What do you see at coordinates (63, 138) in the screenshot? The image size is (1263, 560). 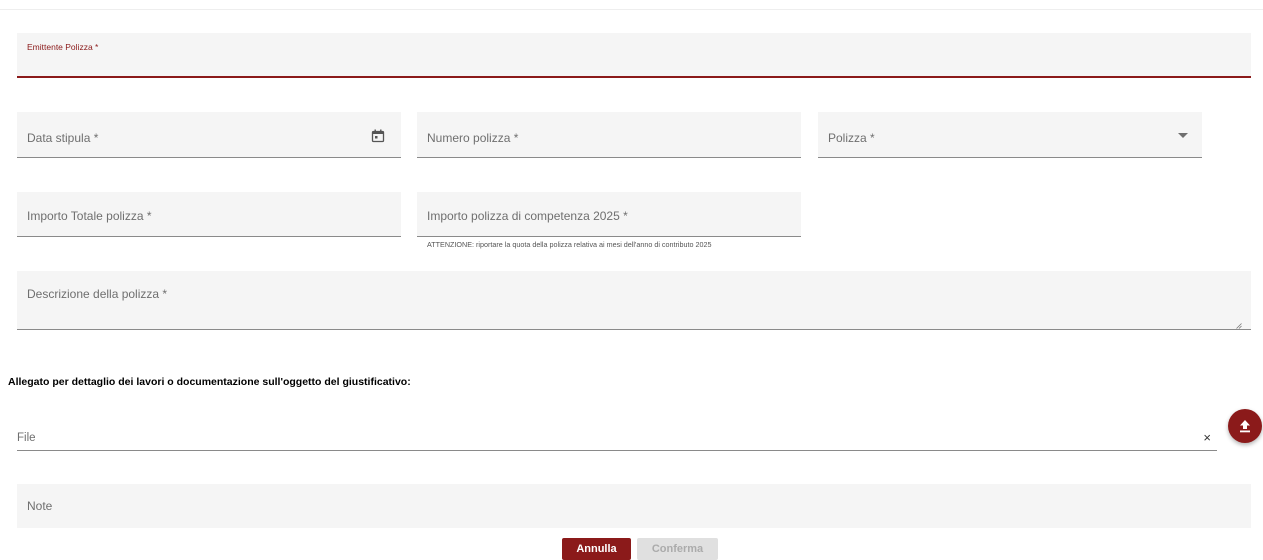 I see `data-stipula-label: Data stipula *` at bounding box center [63, 138].